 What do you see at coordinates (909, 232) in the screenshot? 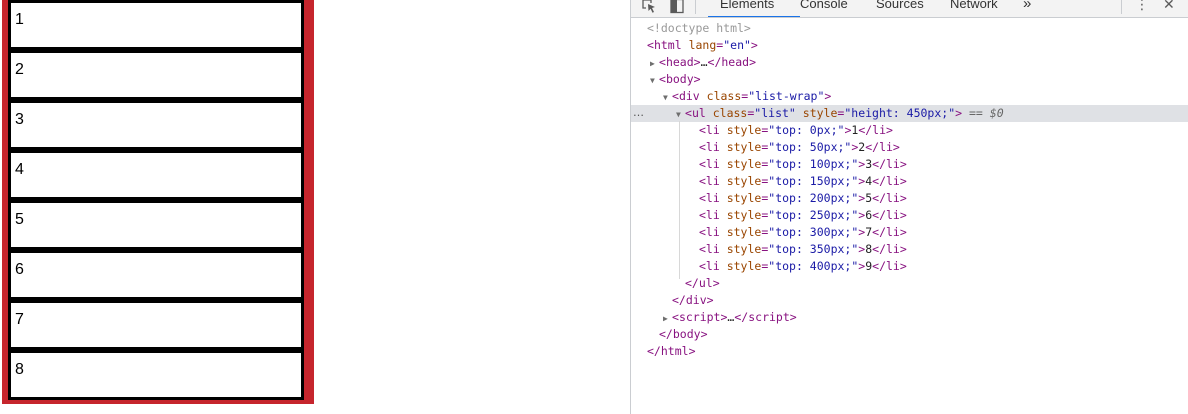
I see `tree-node-li: <li style="top: 300px;">7</li>` at bounding box center [909, 232].